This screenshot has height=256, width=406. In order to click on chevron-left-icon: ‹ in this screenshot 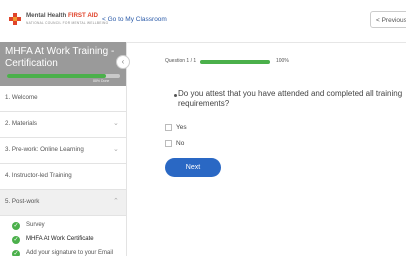, I will do `click(123, 61)`.